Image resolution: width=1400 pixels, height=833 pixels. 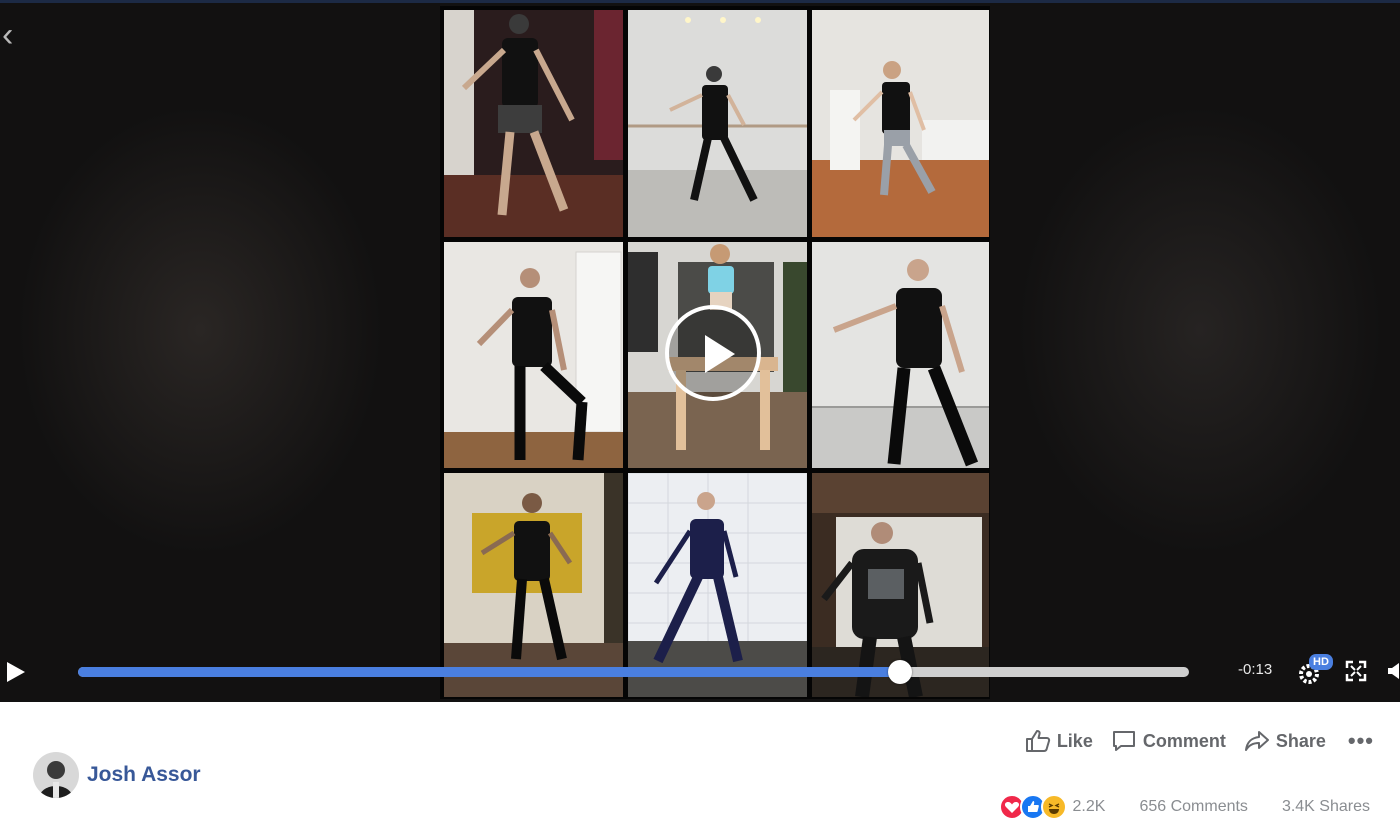 What do you see at coordinates (1361, 741) in the screenshot?
I see `more-icon: •••` at bounding box center [1361, 741].